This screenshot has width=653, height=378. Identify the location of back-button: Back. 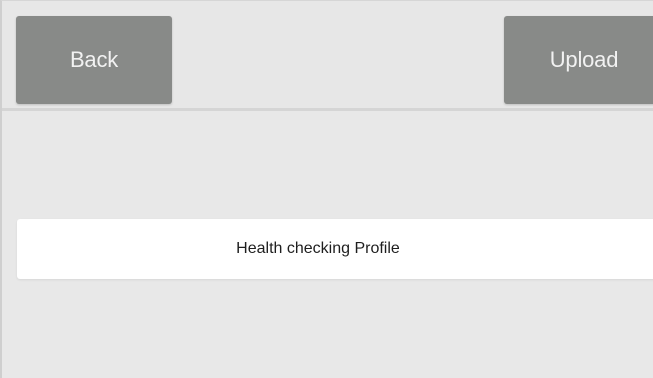
(94, 60).